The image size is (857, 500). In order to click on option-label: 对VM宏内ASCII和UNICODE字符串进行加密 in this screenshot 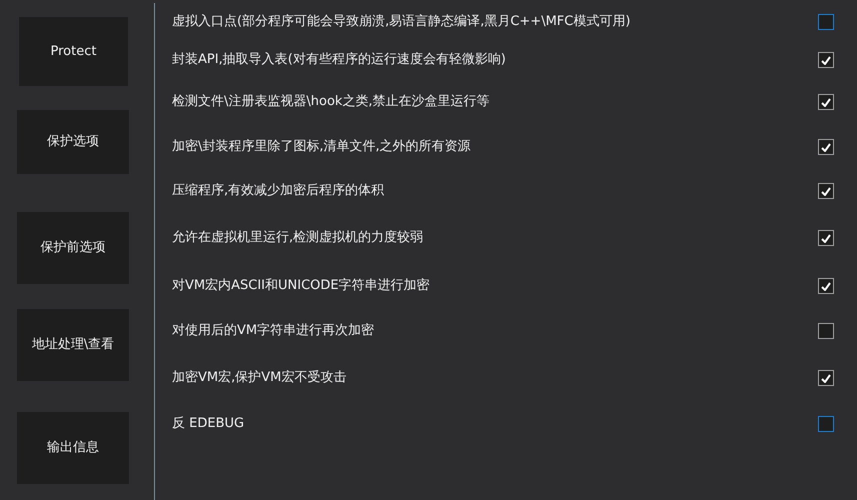, I will do `click(301, 286)`.